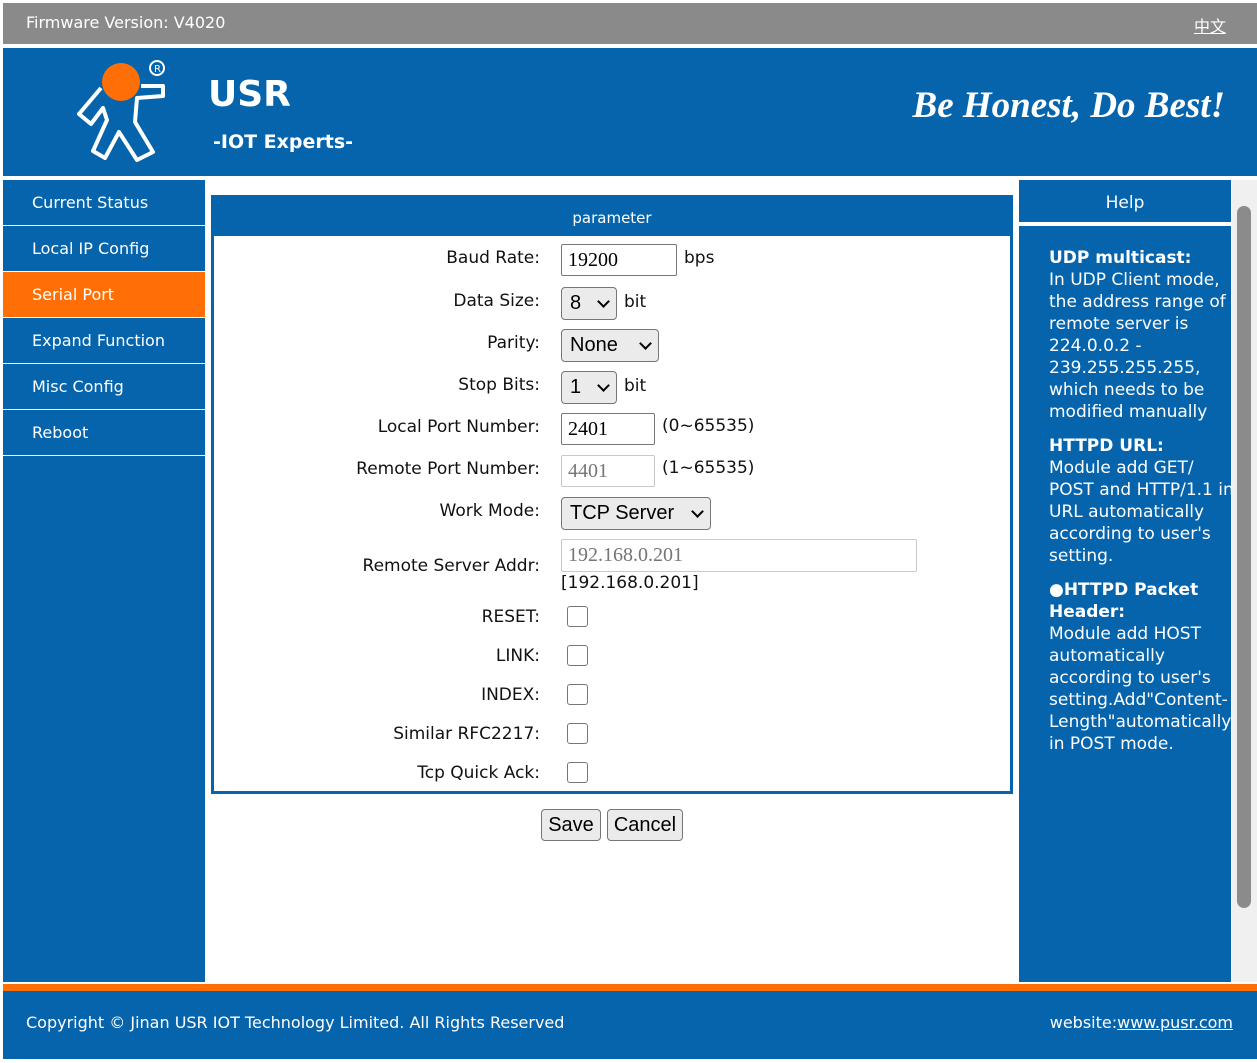 The image size is (1257, 1063). What do you see at coordinates (594, 345) in the screenshot?
I see `parity-value: None` at bounding box center [594, 345].